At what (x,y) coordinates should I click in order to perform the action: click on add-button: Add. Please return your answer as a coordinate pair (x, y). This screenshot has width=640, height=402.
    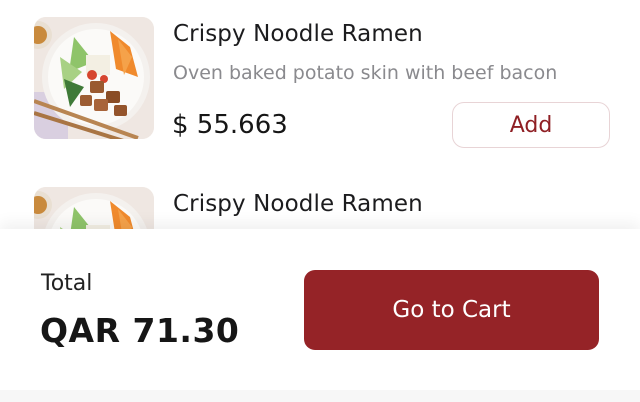
    Looking at the image, I should click on (531, 125).